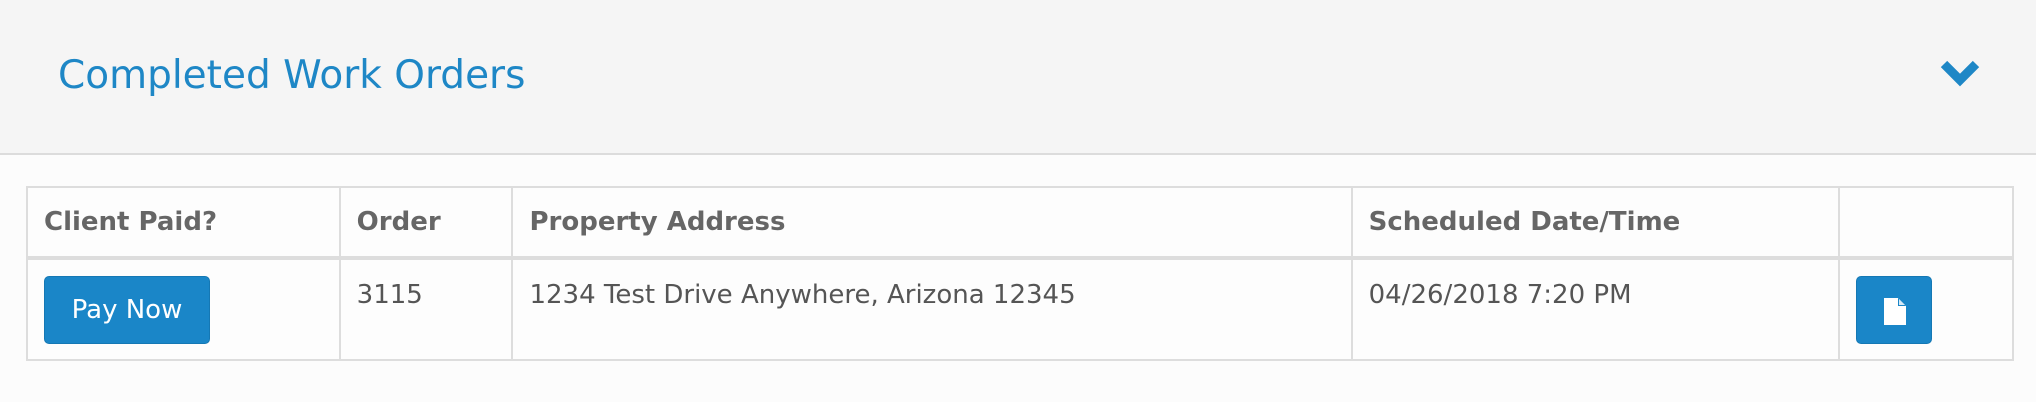  Describe the element at coordinates (932, 309) in the screenshot. I see `property-address-cell: 1234 Test Drive Anywhere, Arizona 12345` at that location.